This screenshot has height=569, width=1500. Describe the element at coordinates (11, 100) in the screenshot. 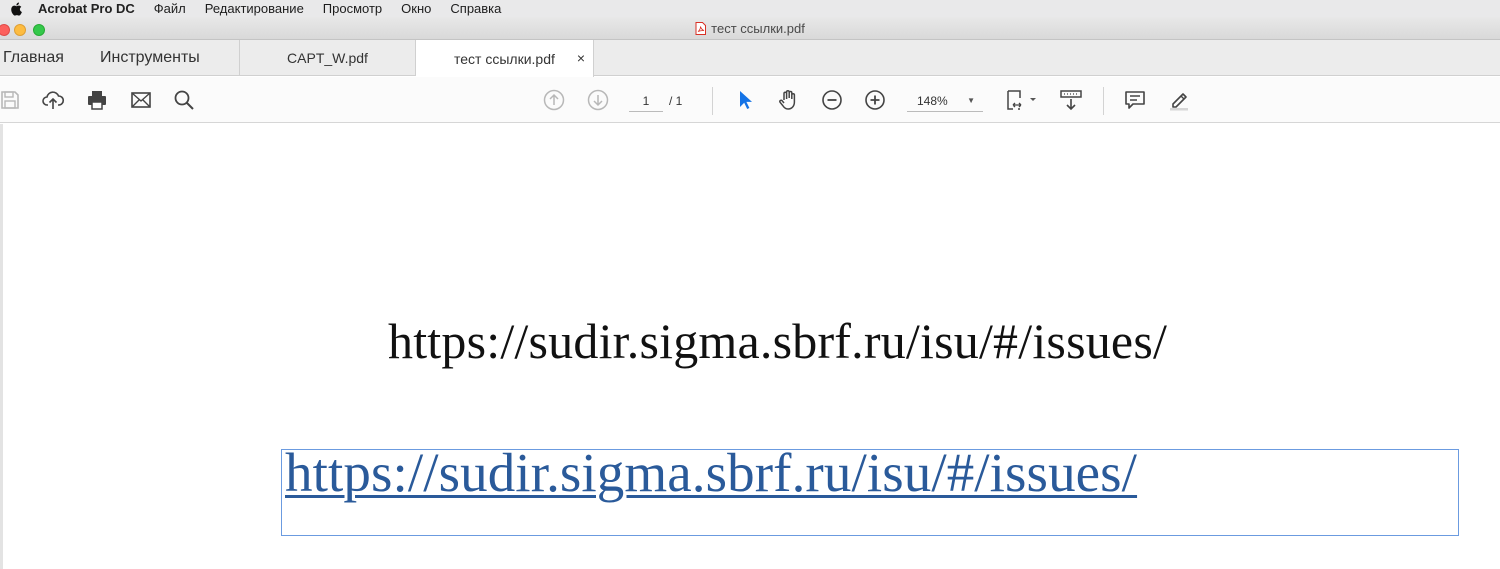

I see `save-icon` at that location.